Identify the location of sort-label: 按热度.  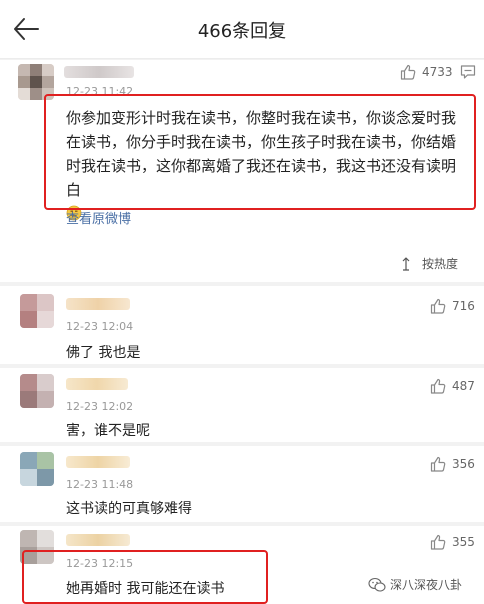
(440, 264).